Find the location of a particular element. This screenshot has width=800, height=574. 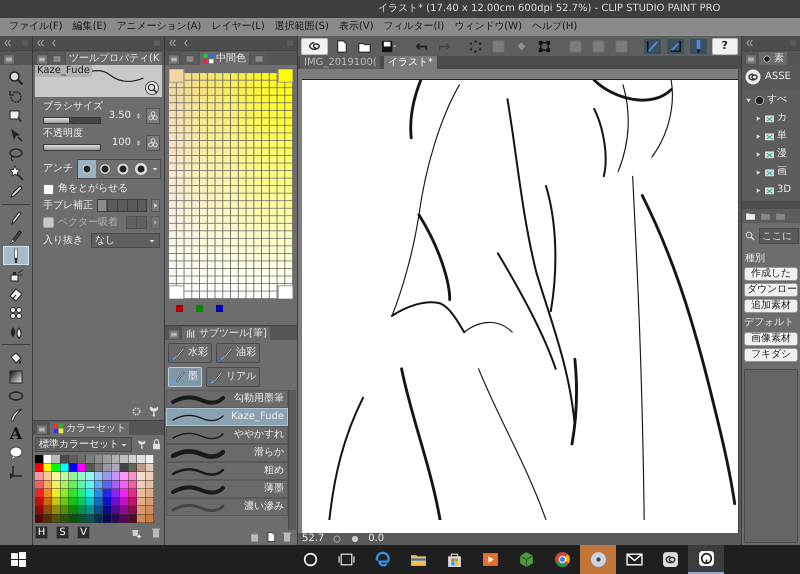

search-icon is located at coordinates (310, 559).